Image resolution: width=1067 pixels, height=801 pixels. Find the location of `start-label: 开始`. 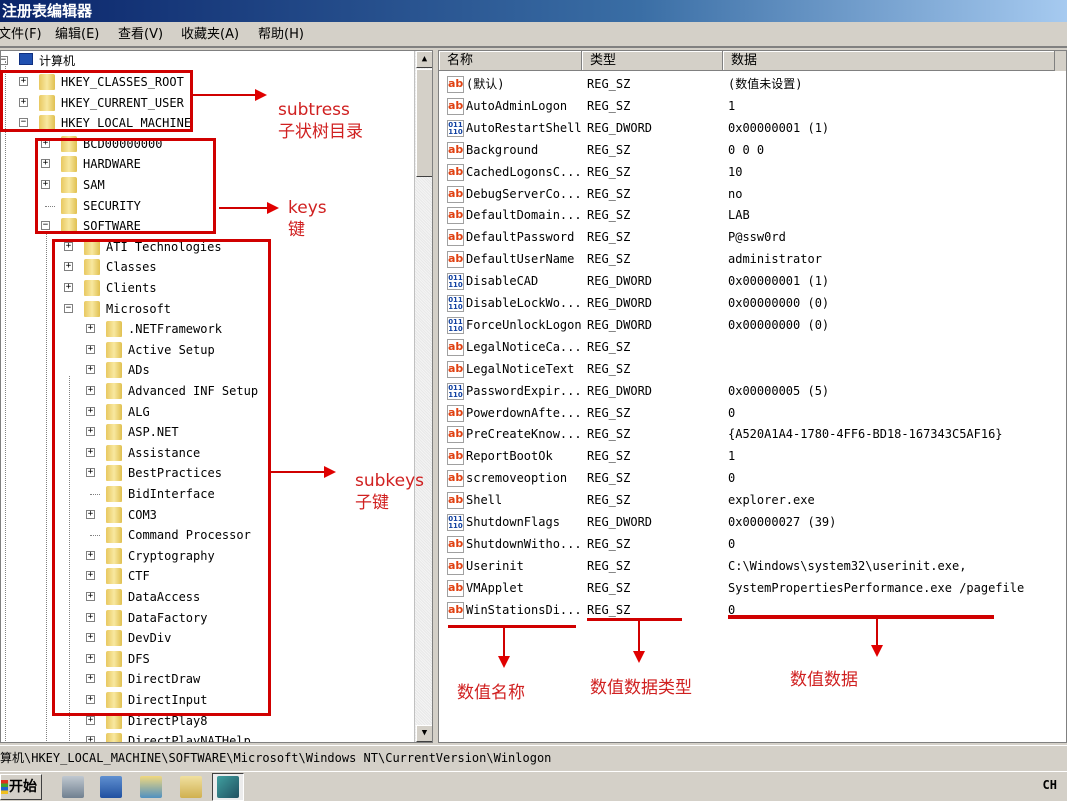

start-label: 开始 is located at coordinates (23, 787).